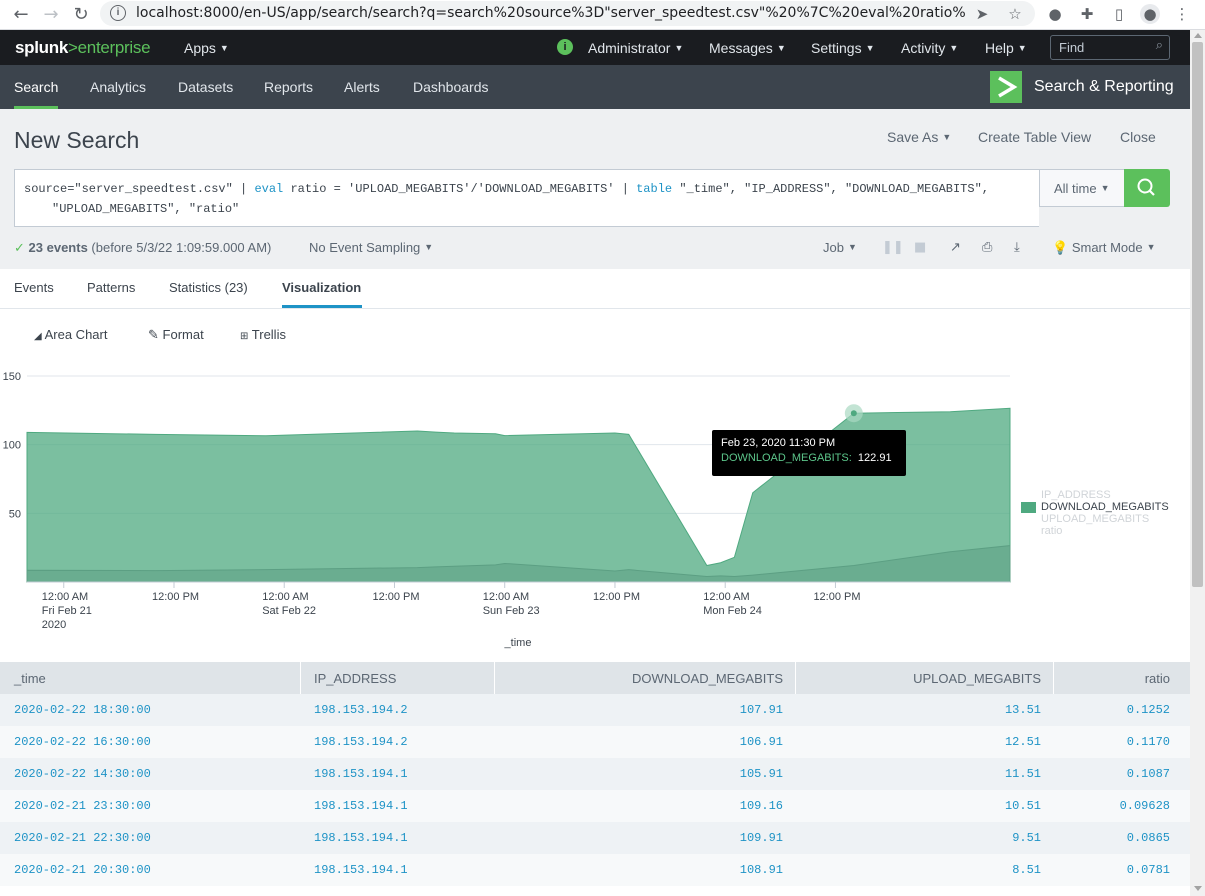 The image size is (1205, 896). I want to click on cell-ratio: 0.0781, so click(1148, 870).